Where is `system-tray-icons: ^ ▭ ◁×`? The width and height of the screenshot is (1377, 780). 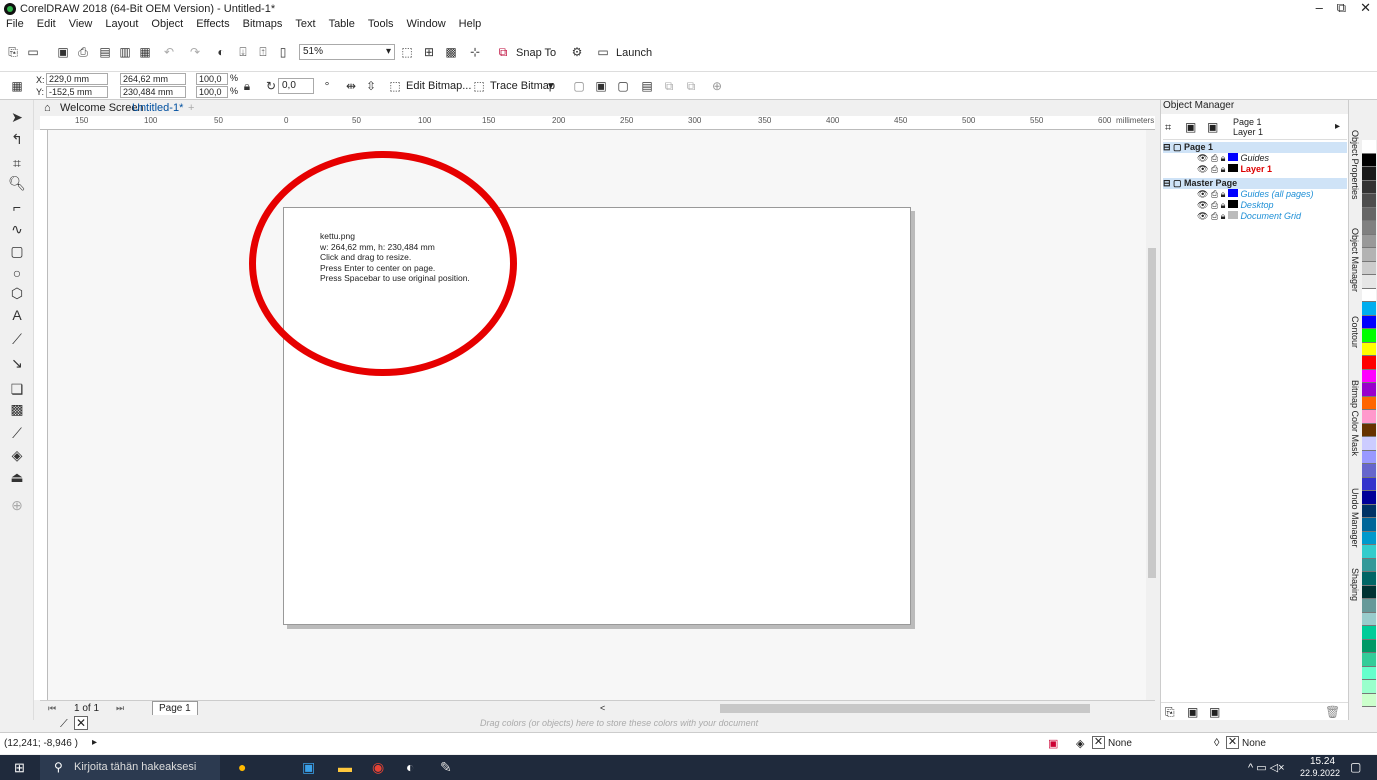
system-tray-icons: ^ ▭ ◁× is located at coordinates (1266, 767).